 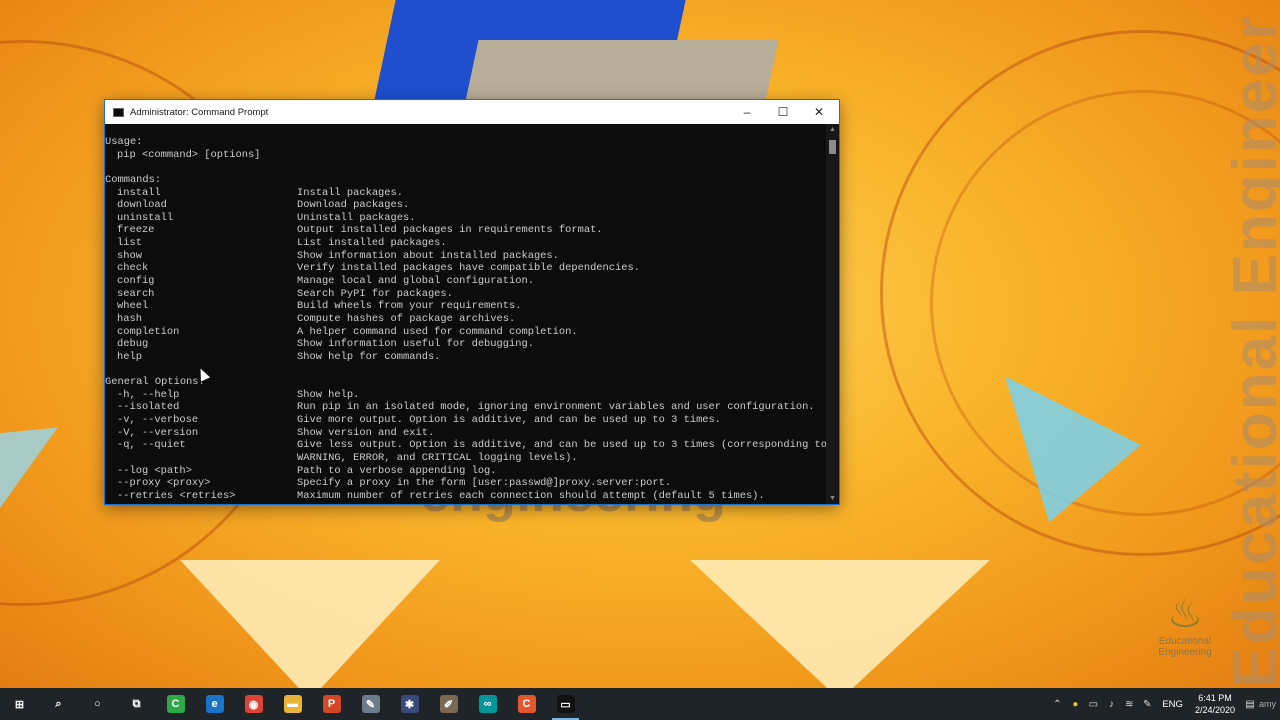 I want to click on battery-icon: ▭, so click(x=1093, y=704).